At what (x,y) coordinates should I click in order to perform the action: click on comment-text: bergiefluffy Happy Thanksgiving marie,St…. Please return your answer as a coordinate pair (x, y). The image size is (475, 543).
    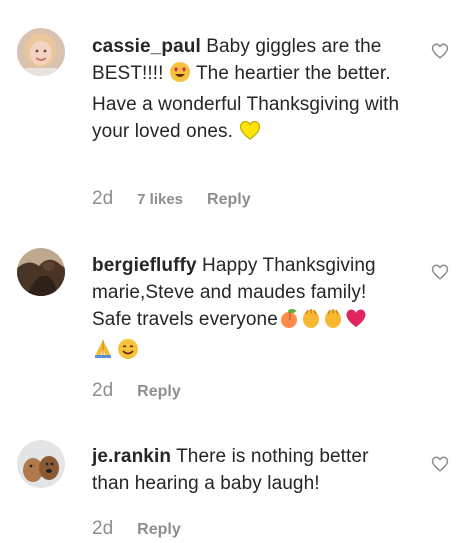
    Looking at the image, I should click on (251, 310).